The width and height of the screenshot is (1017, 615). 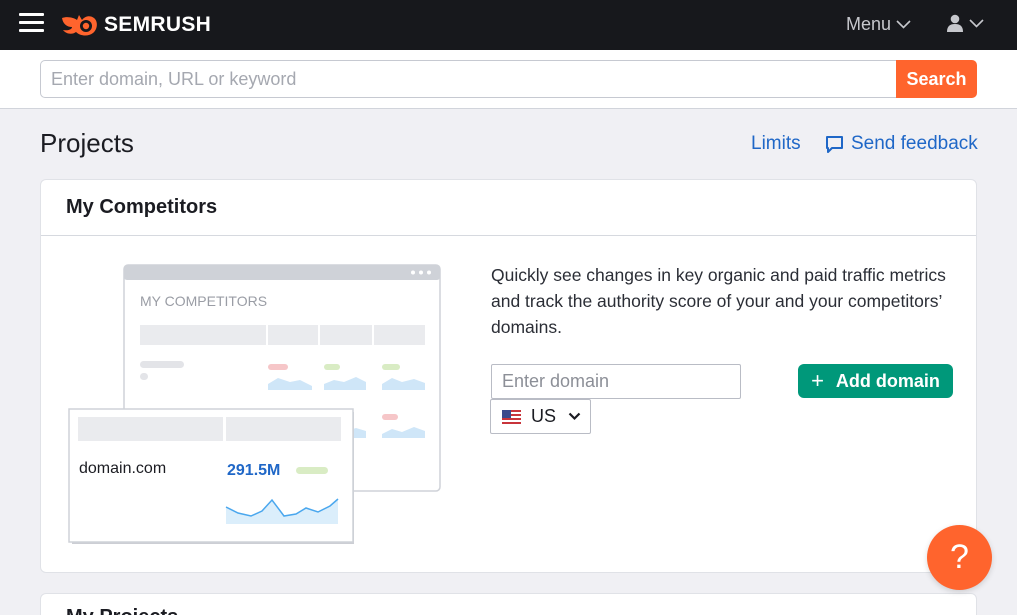 What do you see at coordinates (834, 144) in the screenshot?
I see `feedback-bubble-icon` at bounding box center [834, 144].